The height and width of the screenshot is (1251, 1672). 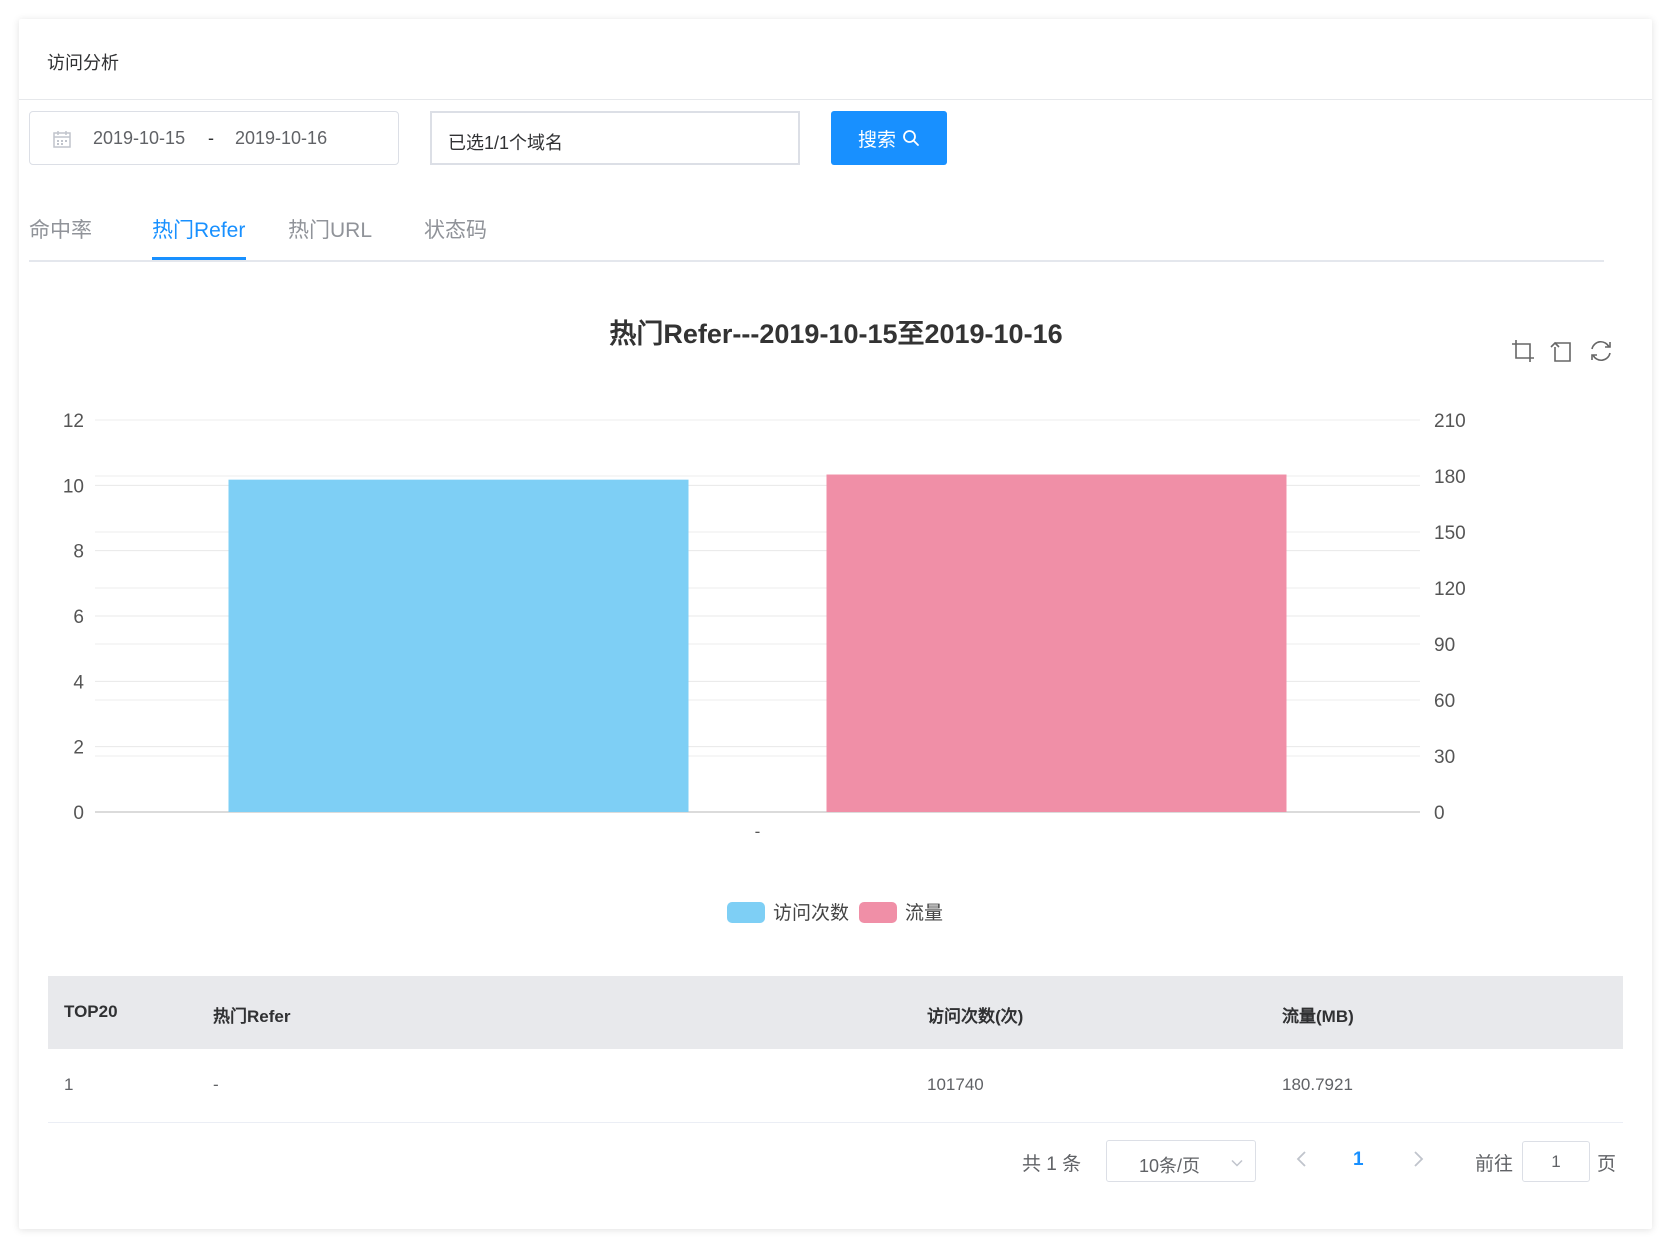 I want to click on y-right-tick-label: 120, so click(x=1450, y=589).